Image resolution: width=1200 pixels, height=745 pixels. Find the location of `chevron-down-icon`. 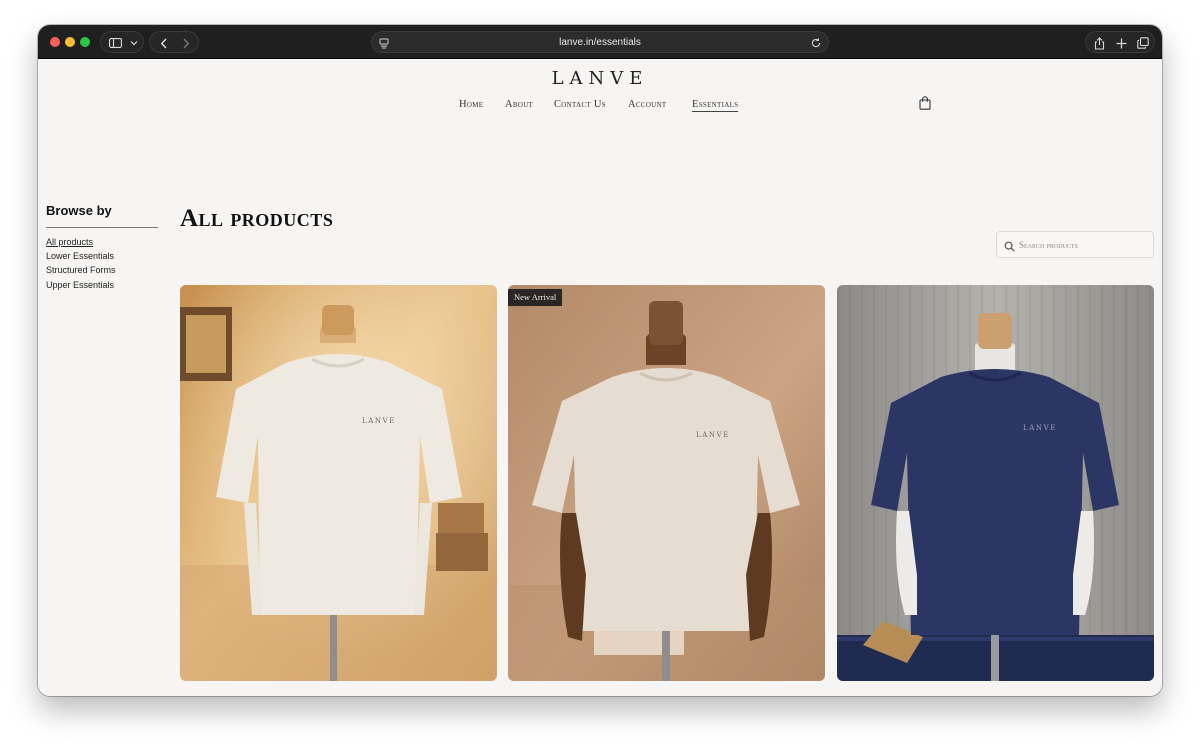

chevron-down-icon is located at coordinates (134, 43).